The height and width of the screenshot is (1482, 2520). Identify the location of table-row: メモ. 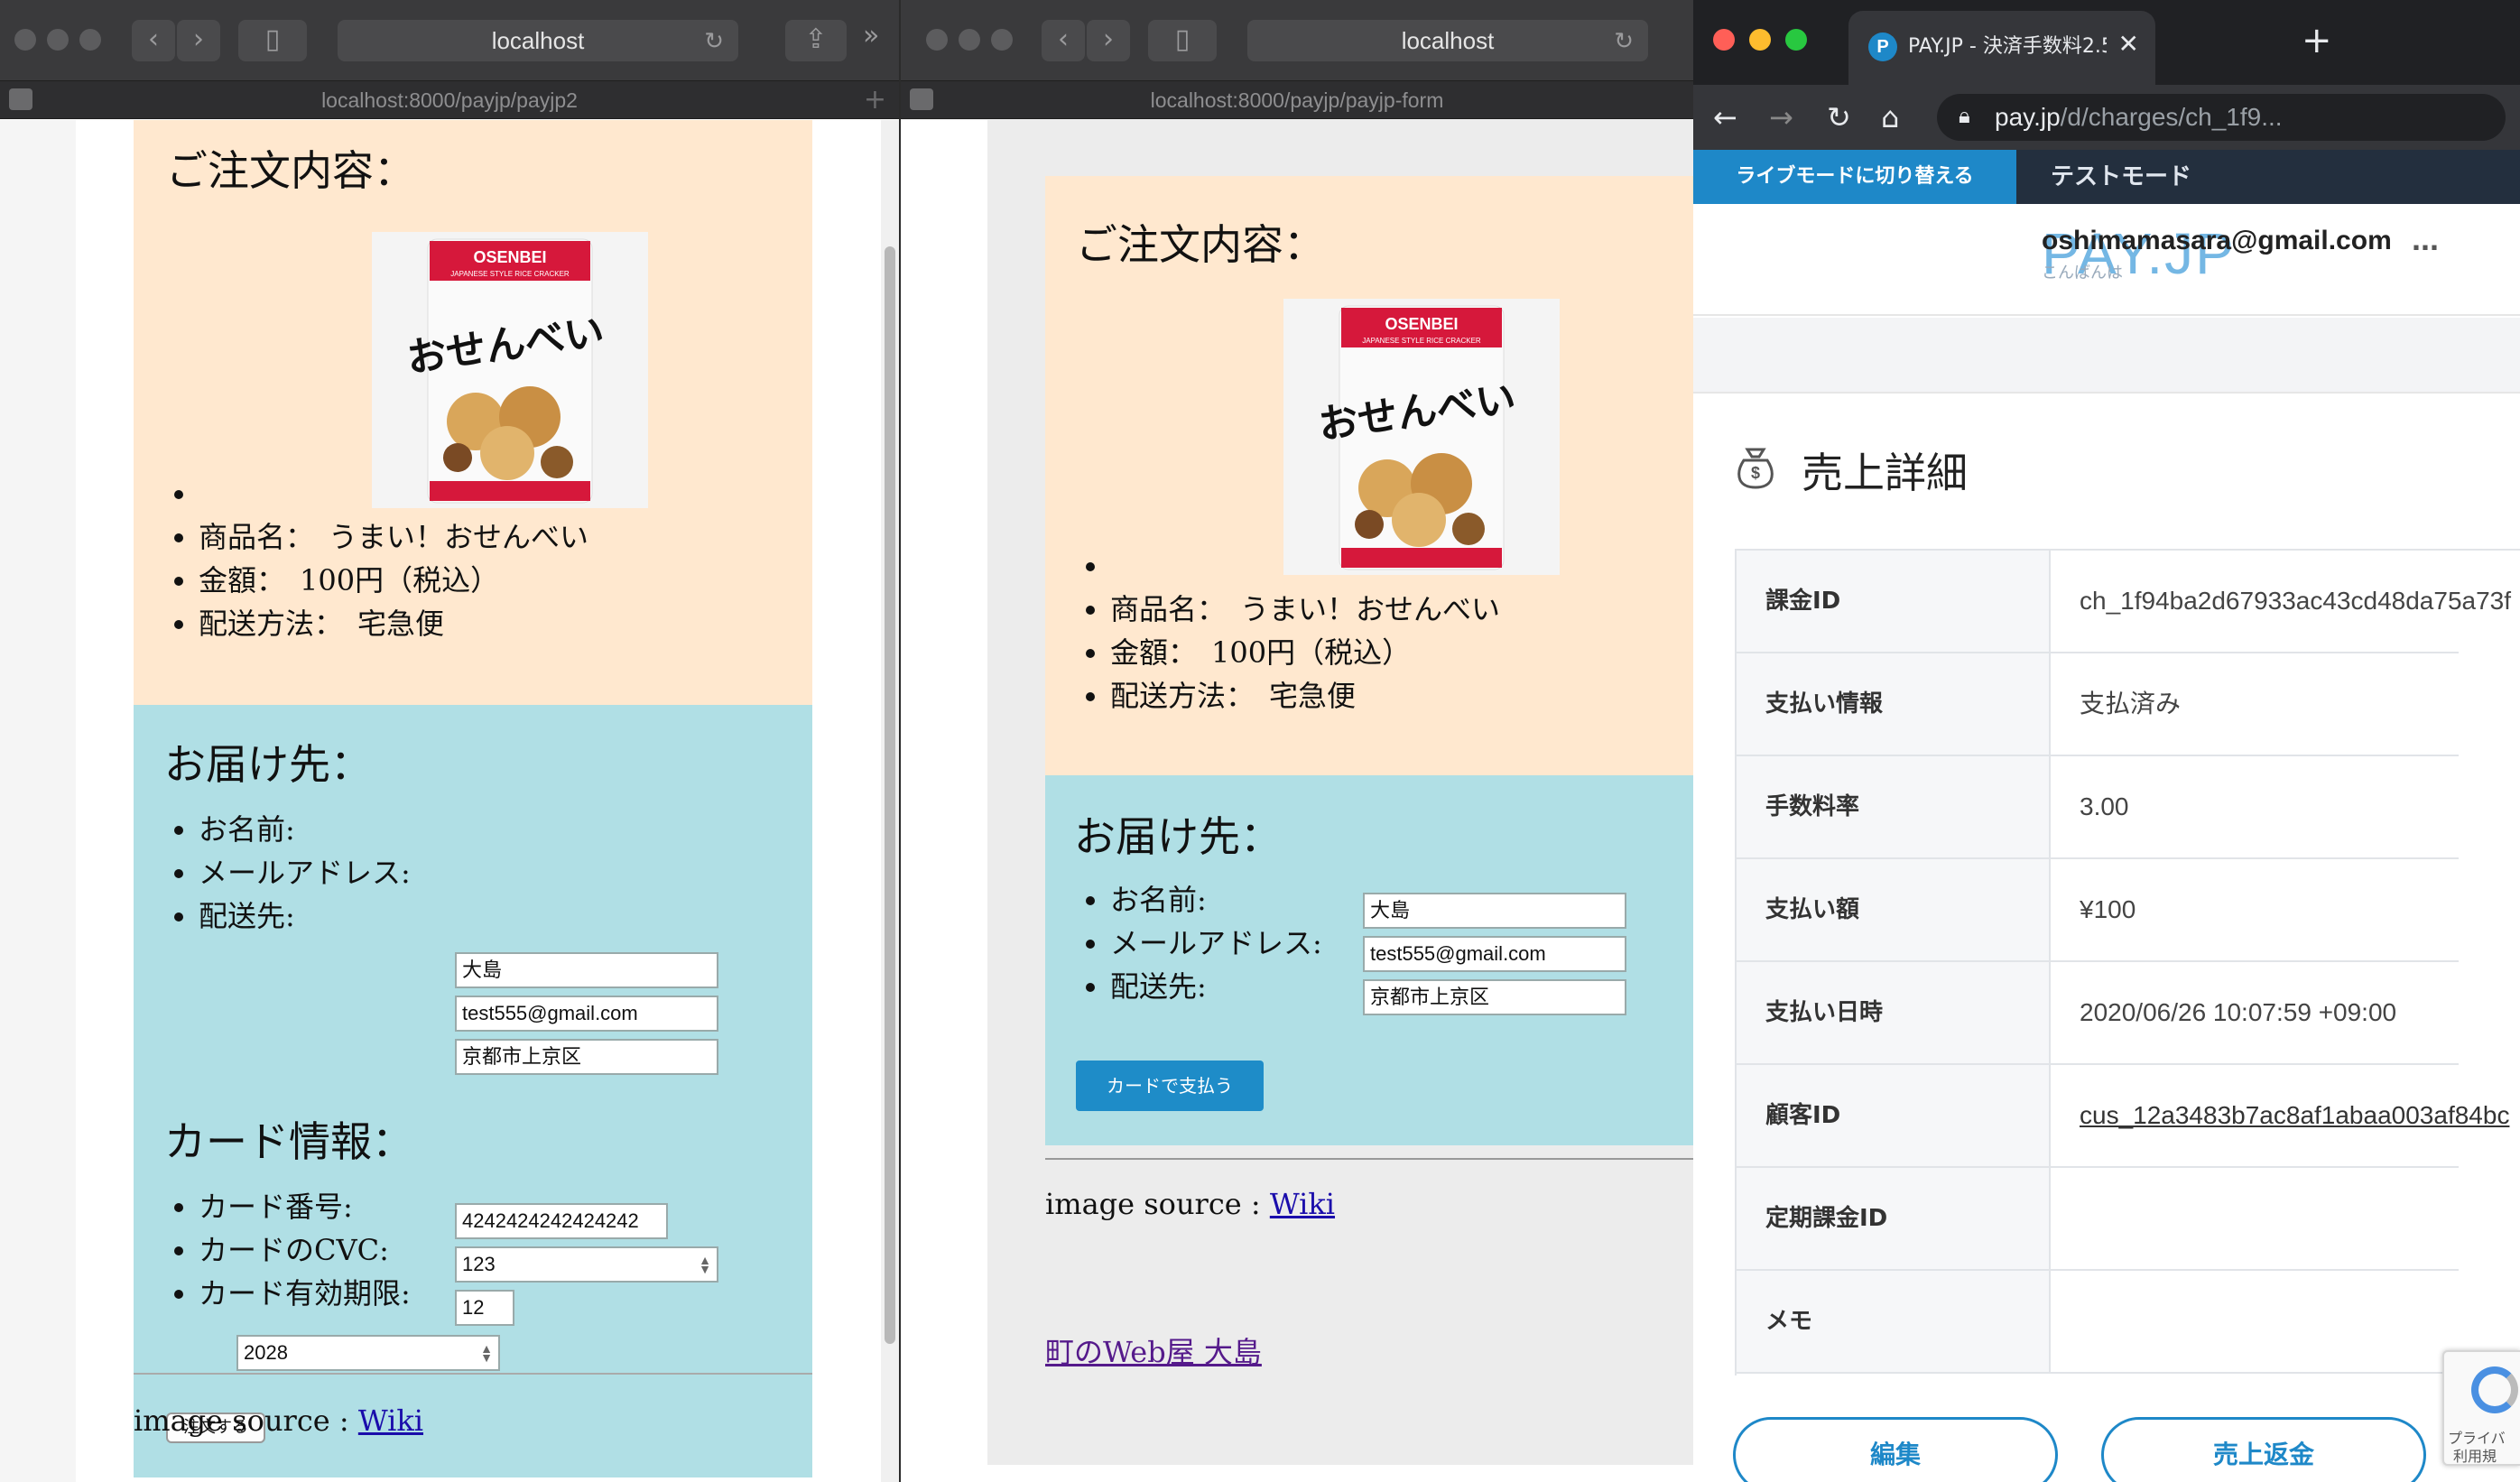
(2098, 1322).